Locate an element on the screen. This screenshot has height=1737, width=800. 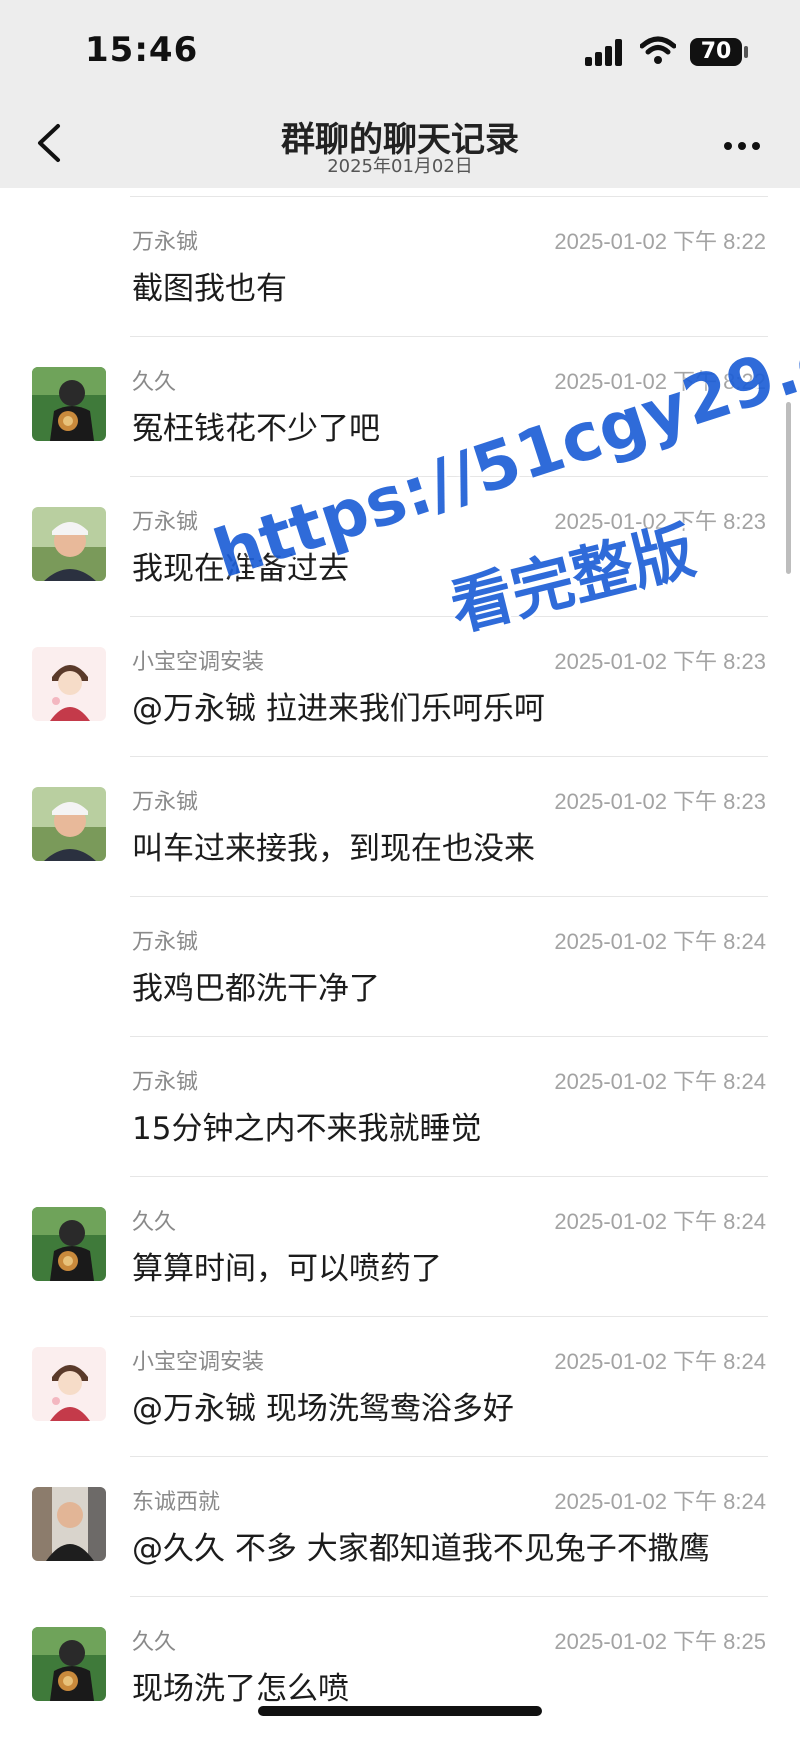
message-text: 截图我也有 is located at coordinates (209, 289).